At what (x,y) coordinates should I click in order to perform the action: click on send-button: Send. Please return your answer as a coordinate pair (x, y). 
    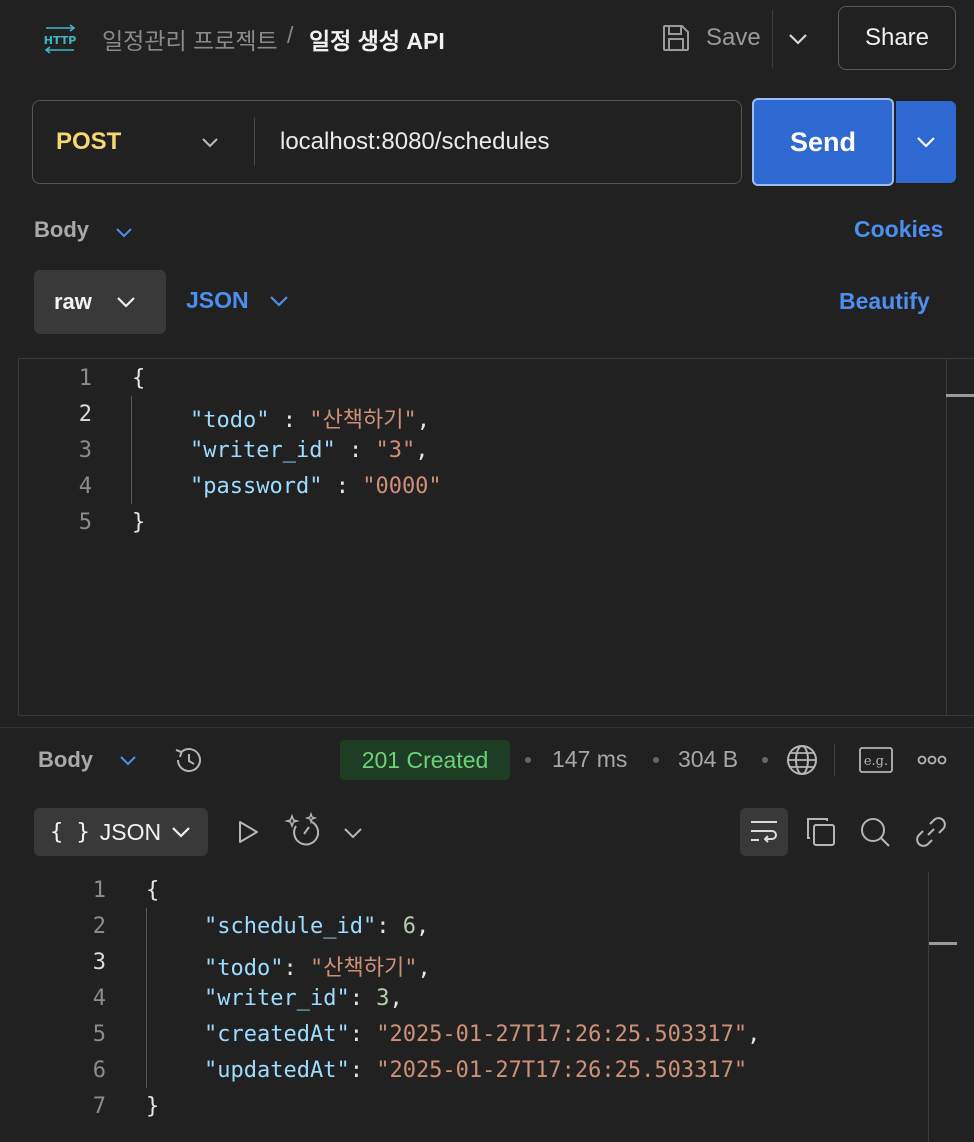
    Looking at the image, I should click on (823, 142).